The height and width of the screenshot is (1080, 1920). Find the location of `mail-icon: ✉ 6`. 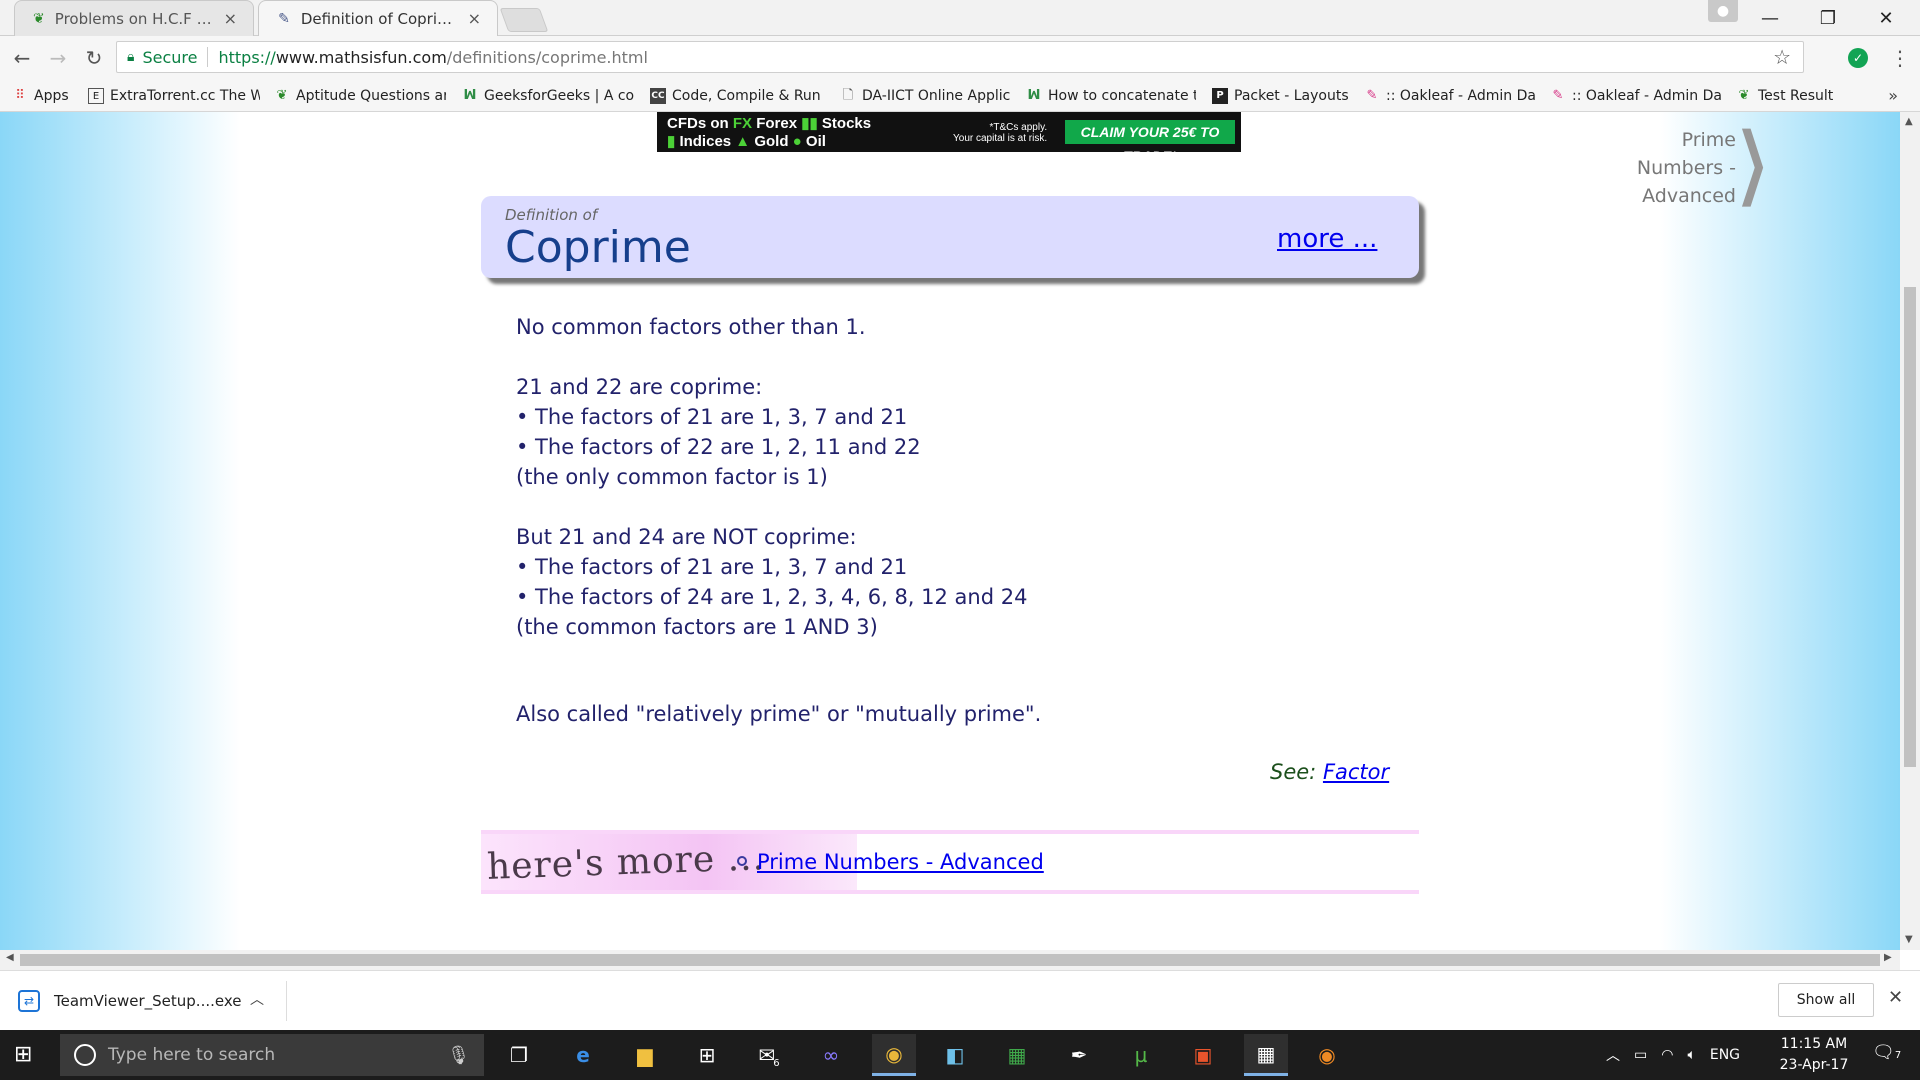

mail-icon: ✉ 6 is located at coordinates (769, 1055).